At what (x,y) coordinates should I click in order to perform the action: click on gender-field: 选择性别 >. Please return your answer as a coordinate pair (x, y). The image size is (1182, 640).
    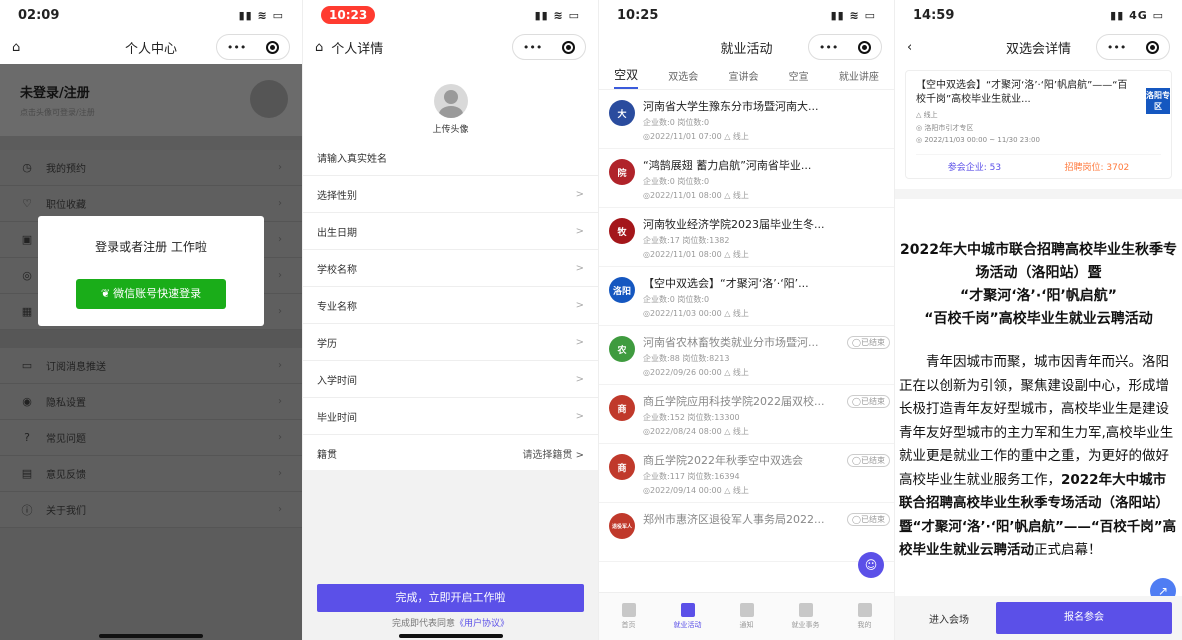
    Looking at the image, I should click on (450, 194).